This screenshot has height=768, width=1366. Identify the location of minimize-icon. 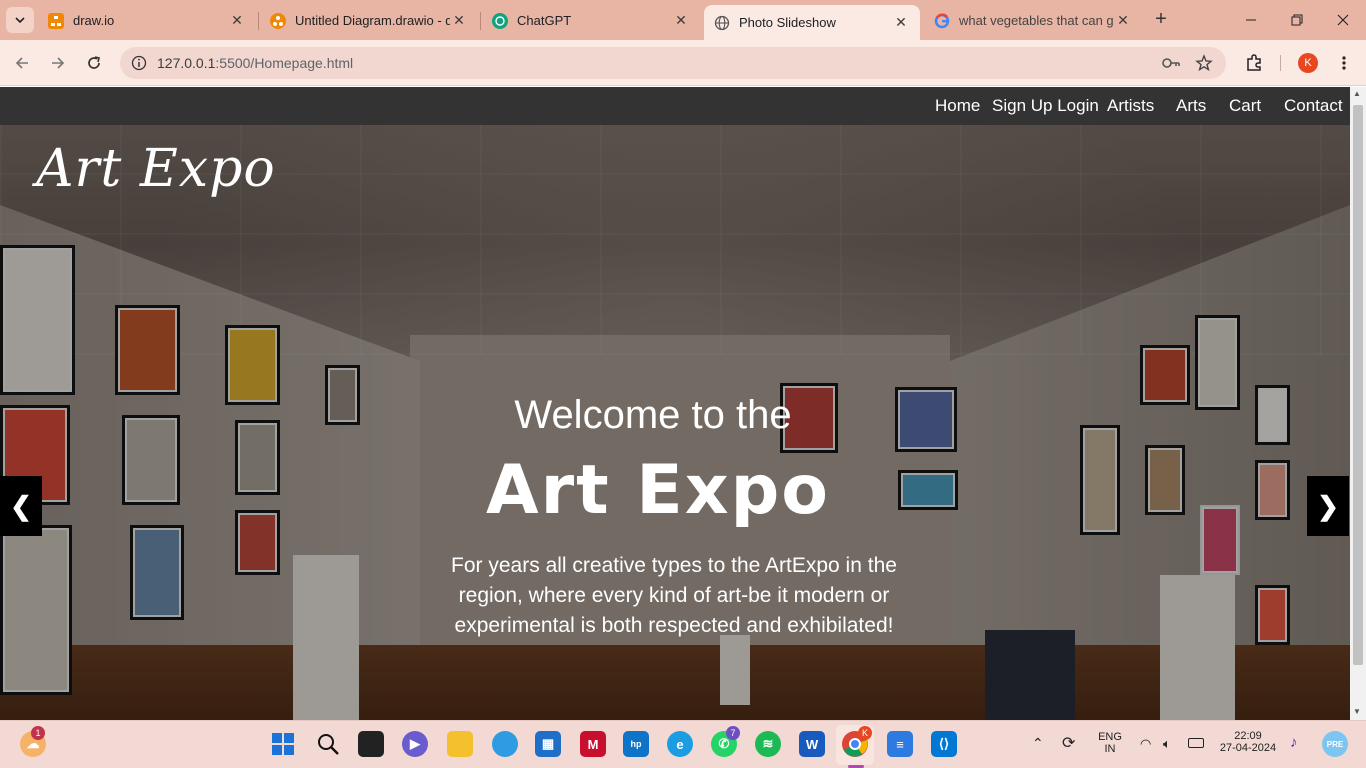
(1251, 20).